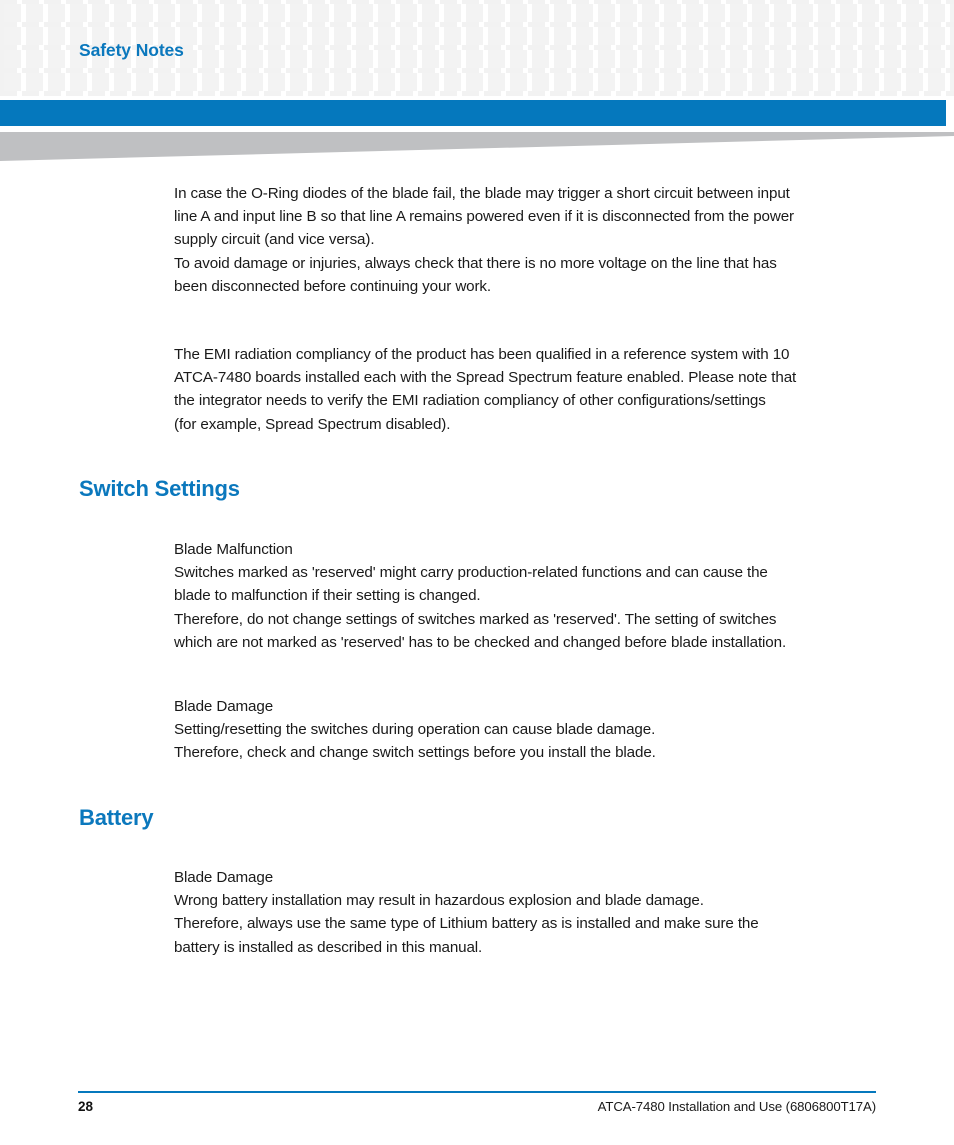  I want to click on text-line: supply circuit (and vice versa)., so click(274, 240).